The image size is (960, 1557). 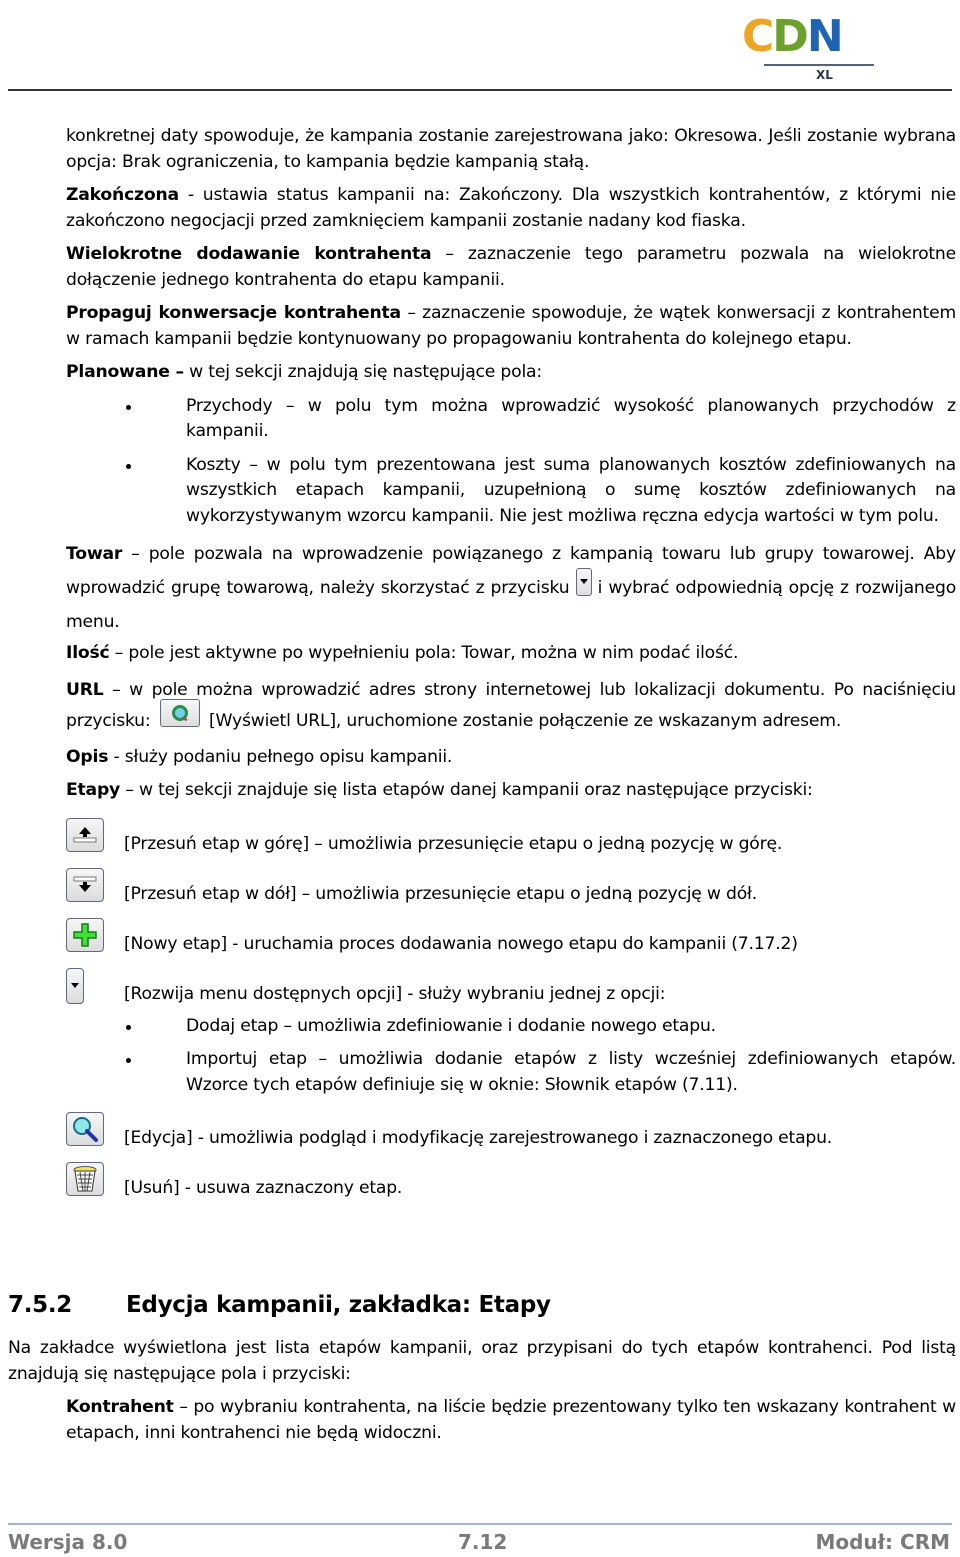 I want to click on logo-underline, so click(x=819, y=65).